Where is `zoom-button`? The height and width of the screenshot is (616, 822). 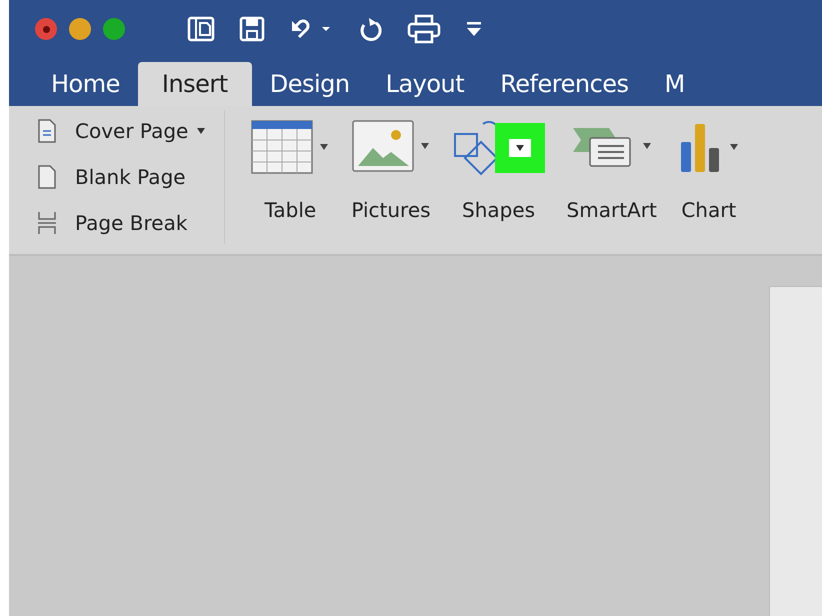 zoom-button is located at coordinates (114, 29).